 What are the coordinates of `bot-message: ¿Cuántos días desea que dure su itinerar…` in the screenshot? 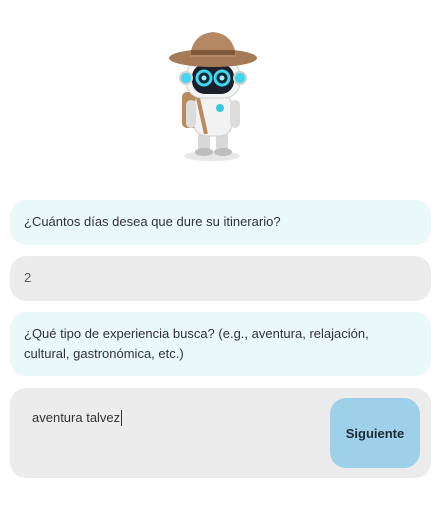 It's located at (220, 222).